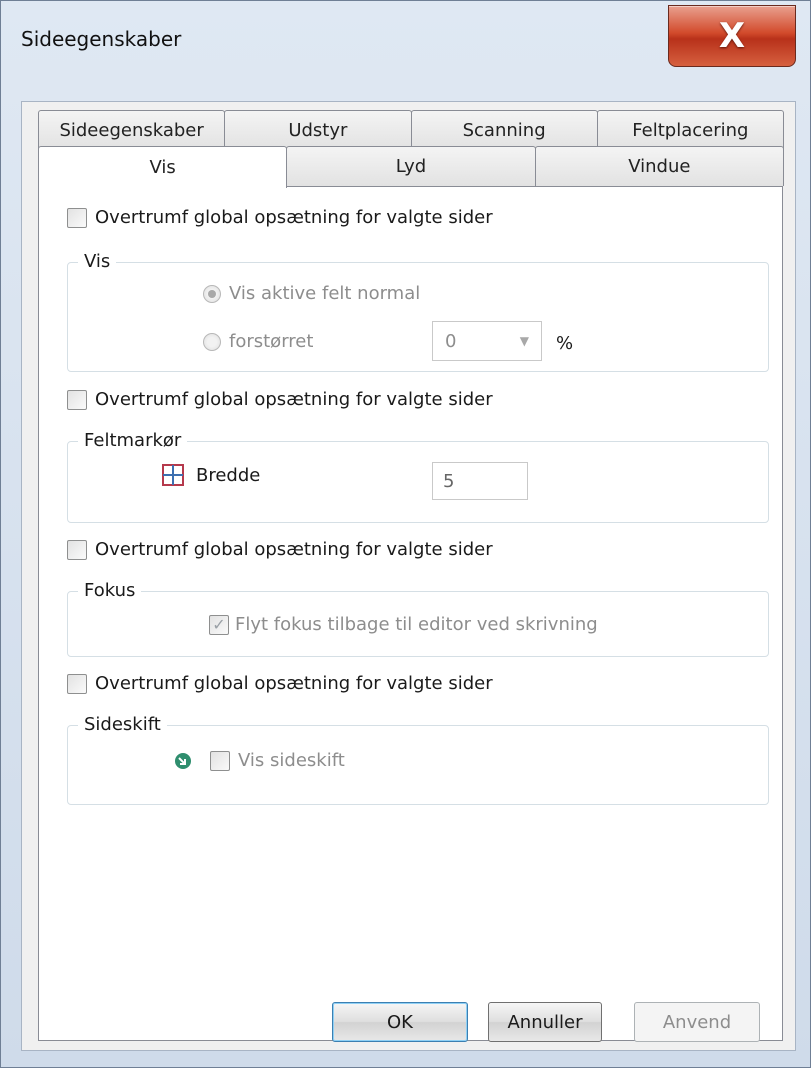 The height and width of the screenshot is (1068, 811). I want to click on zoom-combo: 0 ▼, so click(487, 341).